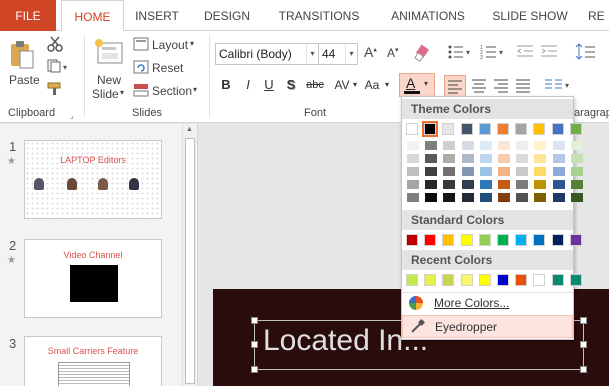  What do you see at coordinates (172, 91) in the screenshot?
I see `section-button: Section` at bounding box center [172, 91].